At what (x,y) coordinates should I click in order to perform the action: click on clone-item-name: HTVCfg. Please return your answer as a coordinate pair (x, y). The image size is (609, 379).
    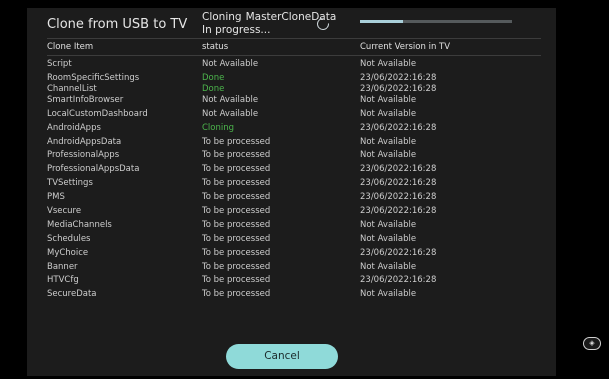
    Looking at the image, I should click on (63, 280).